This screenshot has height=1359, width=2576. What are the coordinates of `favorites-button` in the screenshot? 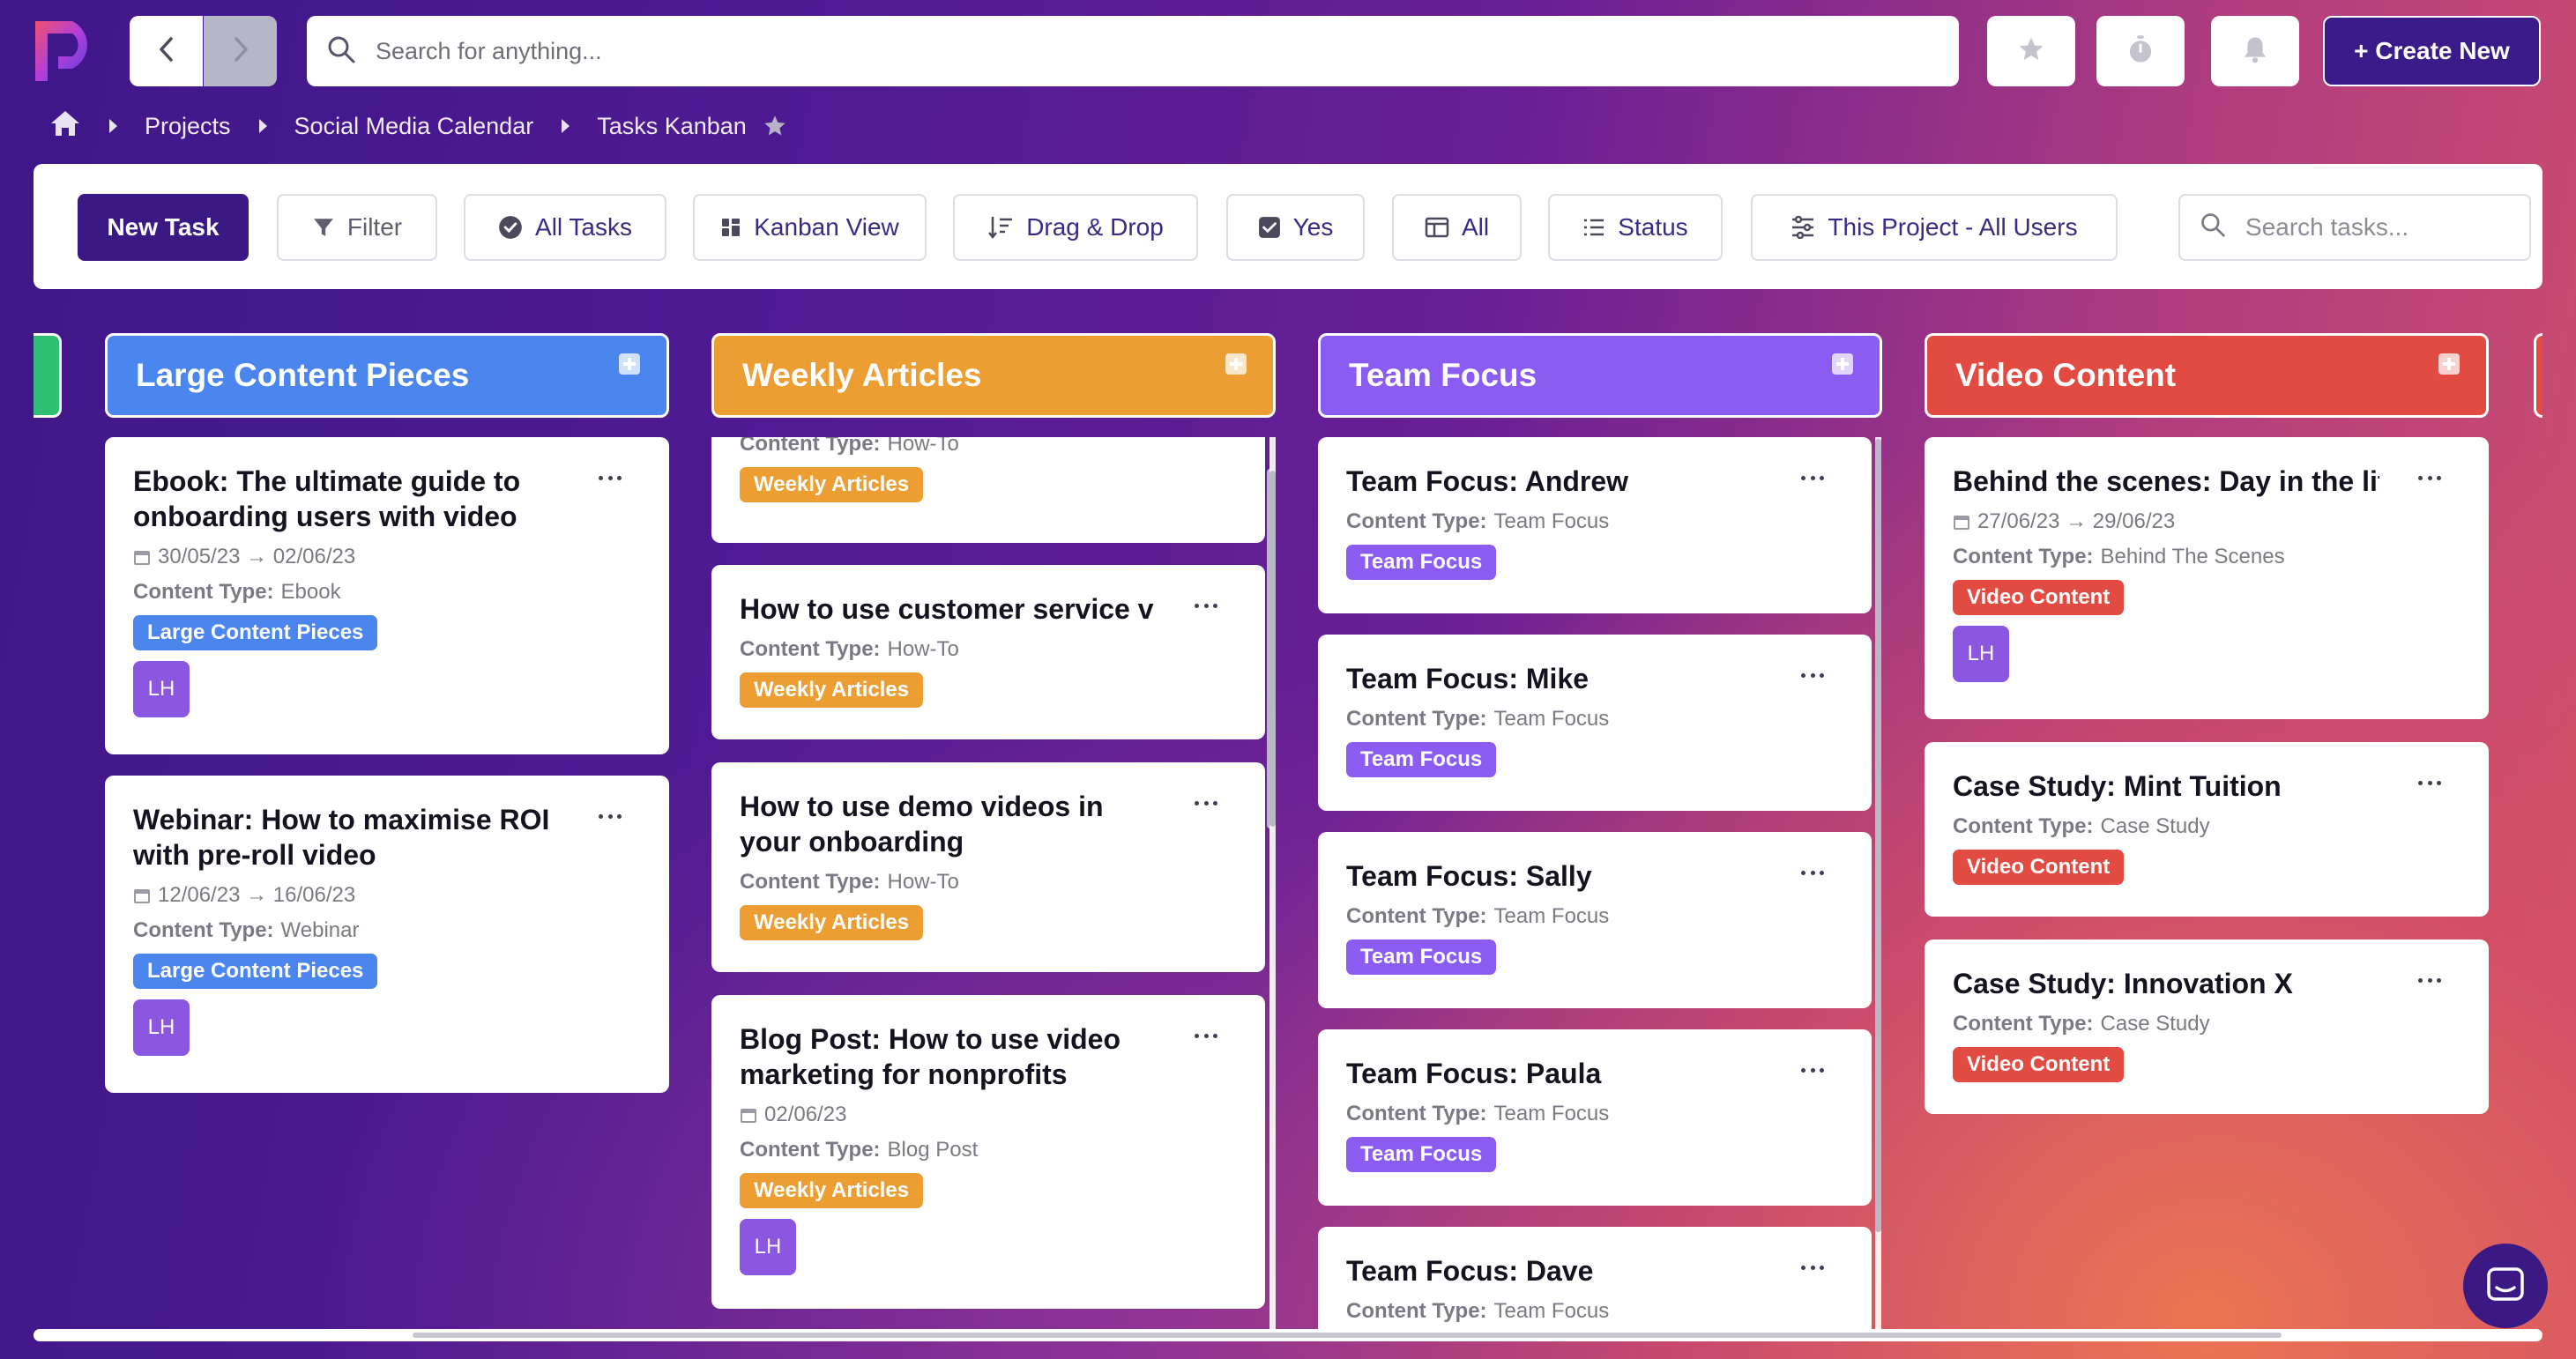 It's located at (2031, 51).